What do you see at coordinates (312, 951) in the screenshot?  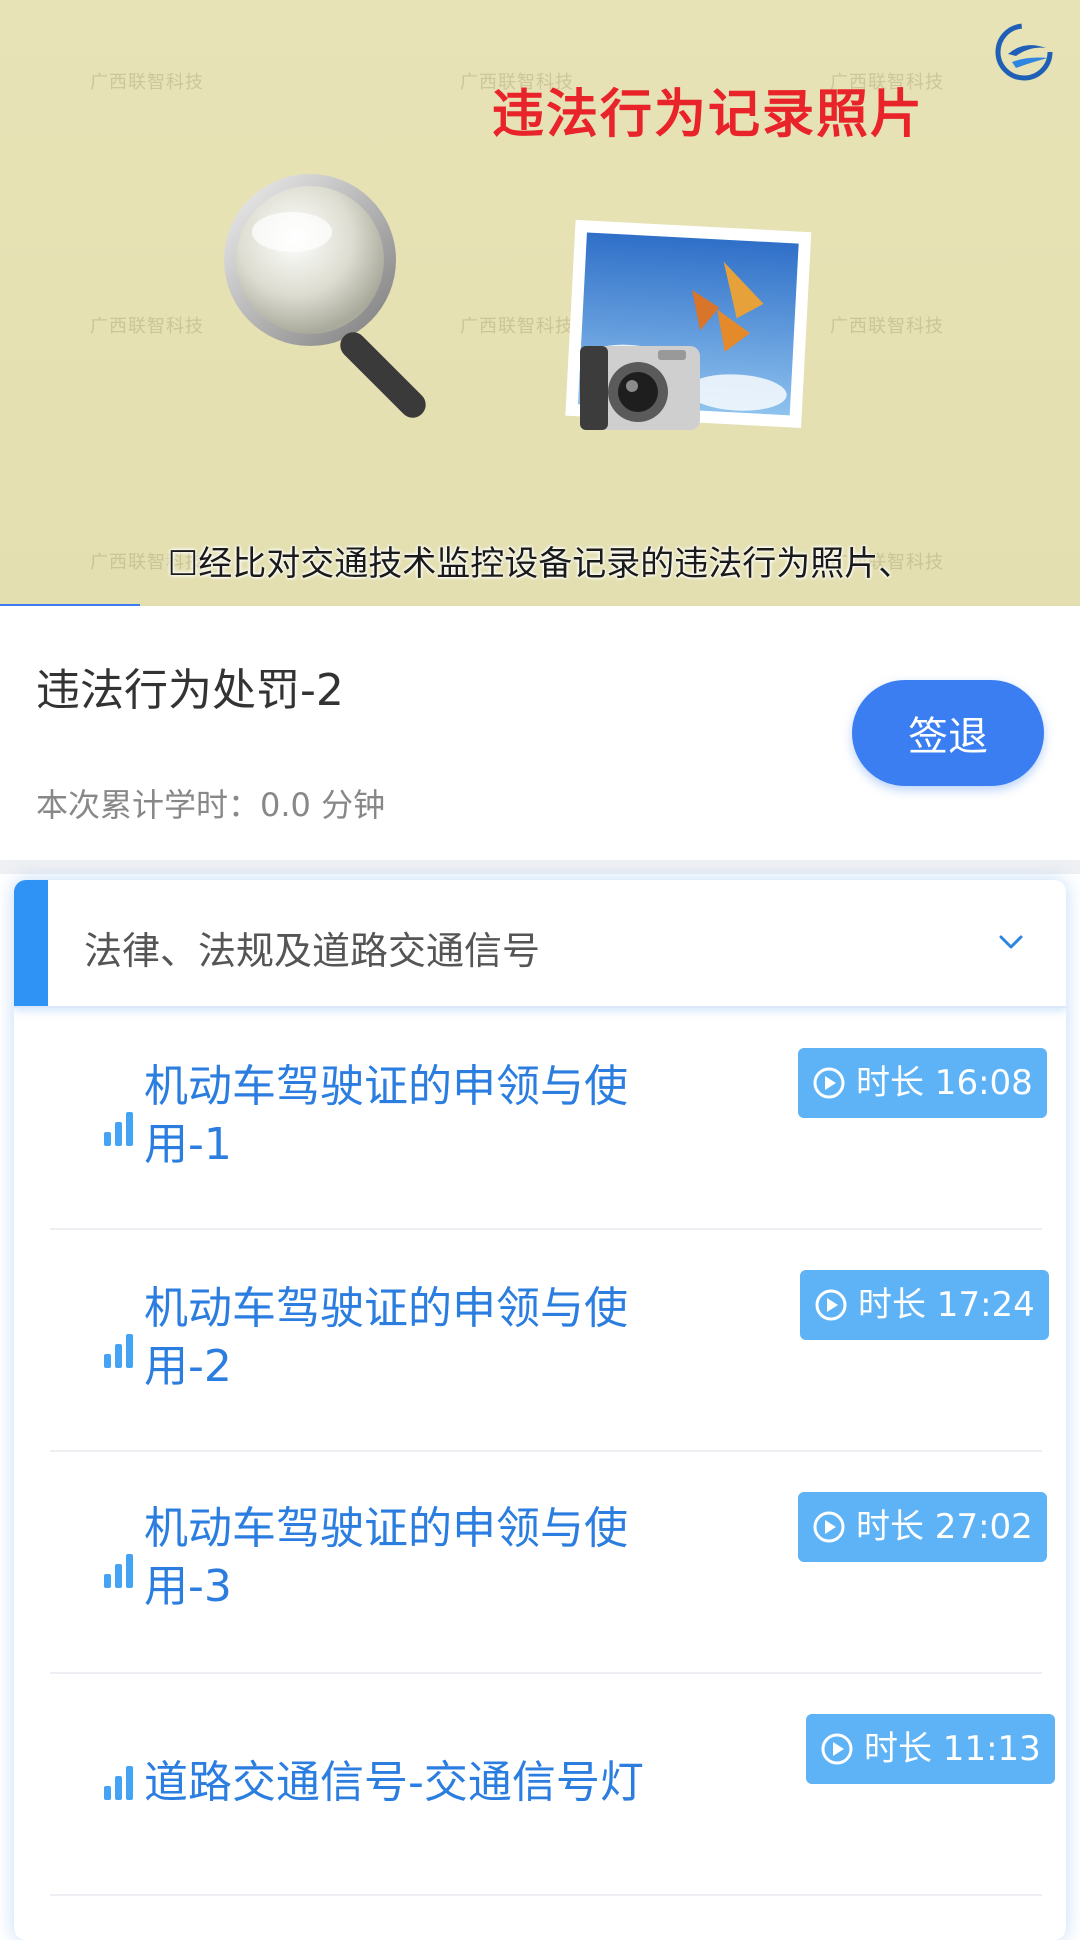 I see `chapter-title: 法律、法规及道路交通信号` at bounding box center [312, 951].